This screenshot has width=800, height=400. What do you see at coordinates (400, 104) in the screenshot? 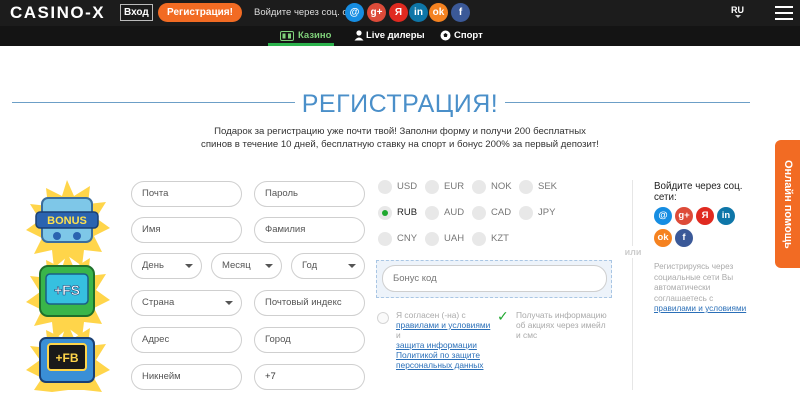
I see `page-title: РЕГИСТРАЦИЯ!` at bounding box center [400, 104].